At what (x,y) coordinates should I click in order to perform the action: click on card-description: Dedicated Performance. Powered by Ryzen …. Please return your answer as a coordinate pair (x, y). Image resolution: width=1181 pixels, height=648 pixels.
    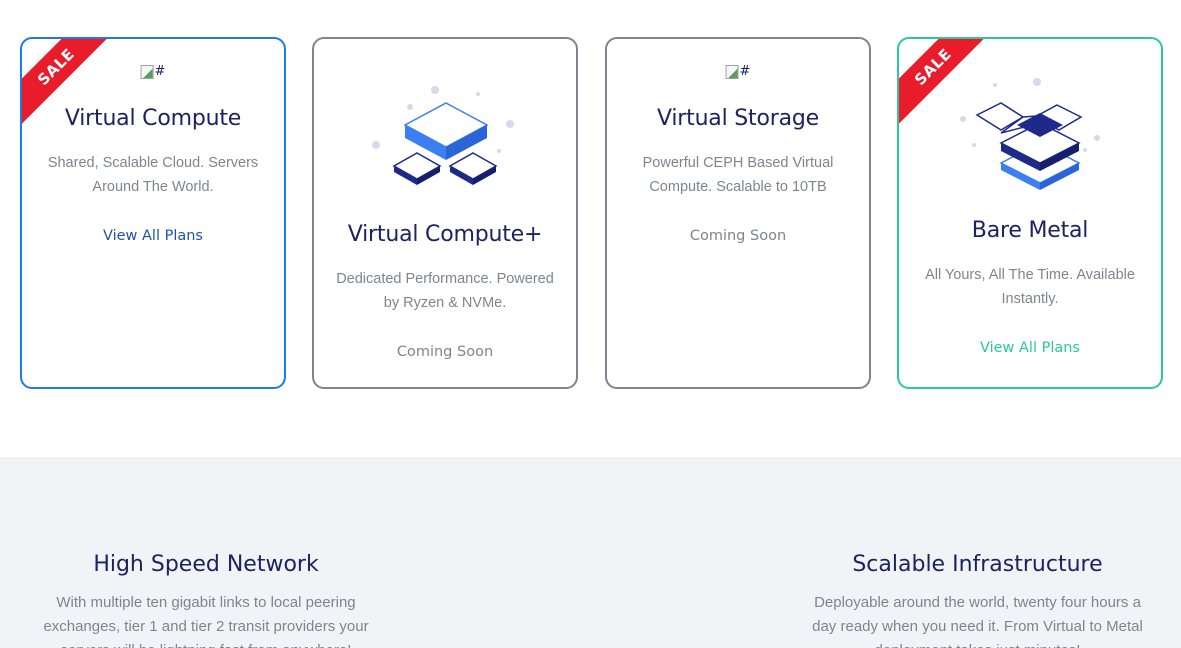
    Looking at the image, I should click on (445, 291).